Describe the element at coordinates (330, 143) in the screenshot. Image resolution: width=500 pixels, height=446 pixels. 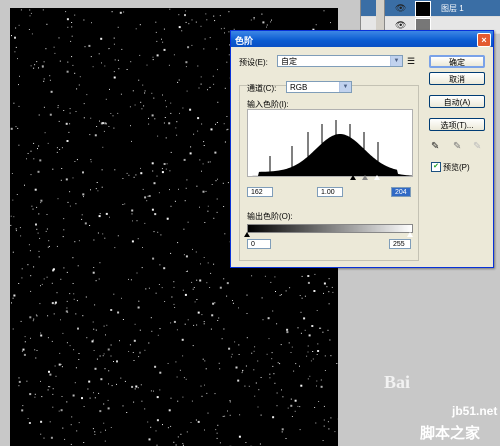
I see `histogram-graph` at that location.